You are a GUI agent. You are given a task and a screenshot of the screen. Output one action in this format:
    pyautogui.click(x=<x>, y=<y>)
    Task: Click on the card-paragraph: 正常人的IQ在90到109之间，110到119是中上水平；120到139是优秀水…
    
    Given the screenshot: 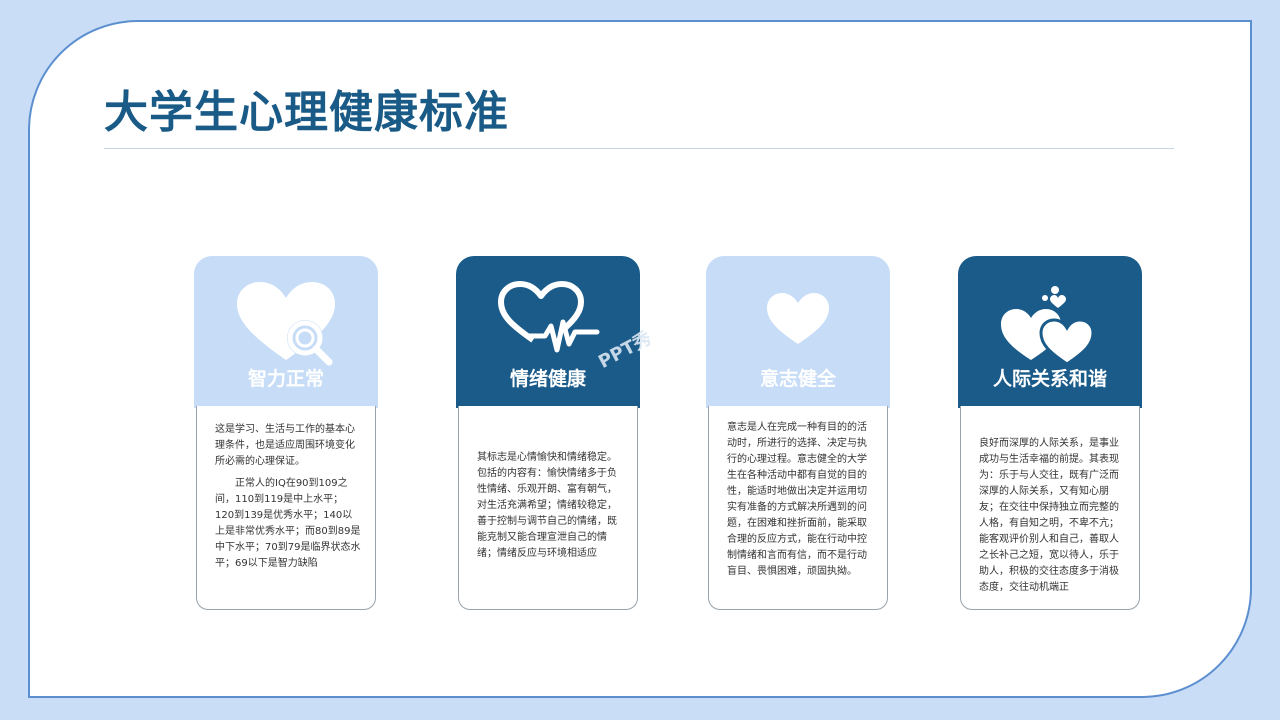 What is the action you would take?
    pyautogui.click(x=288, y=523)
    